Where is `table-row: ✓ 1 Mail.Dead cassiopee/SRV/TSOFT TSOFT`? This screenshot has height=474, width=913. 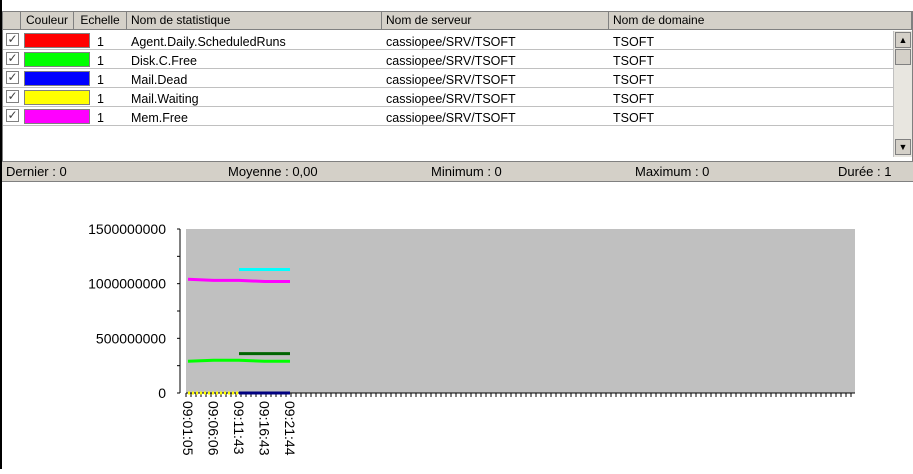 table-row: ✓ 1 Mail.Dead cassiopee/SRV/TSOFT TSOFT is located at coordinates (448, 78).